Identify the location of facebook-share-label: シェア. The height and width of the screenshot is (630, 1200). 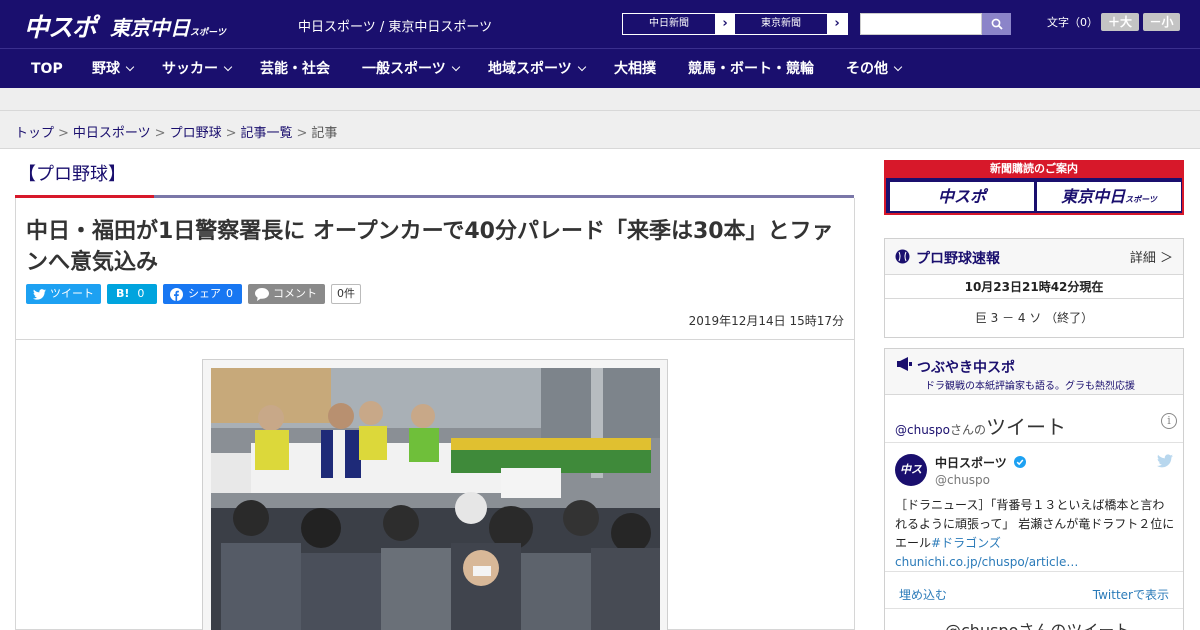
(204, 293).